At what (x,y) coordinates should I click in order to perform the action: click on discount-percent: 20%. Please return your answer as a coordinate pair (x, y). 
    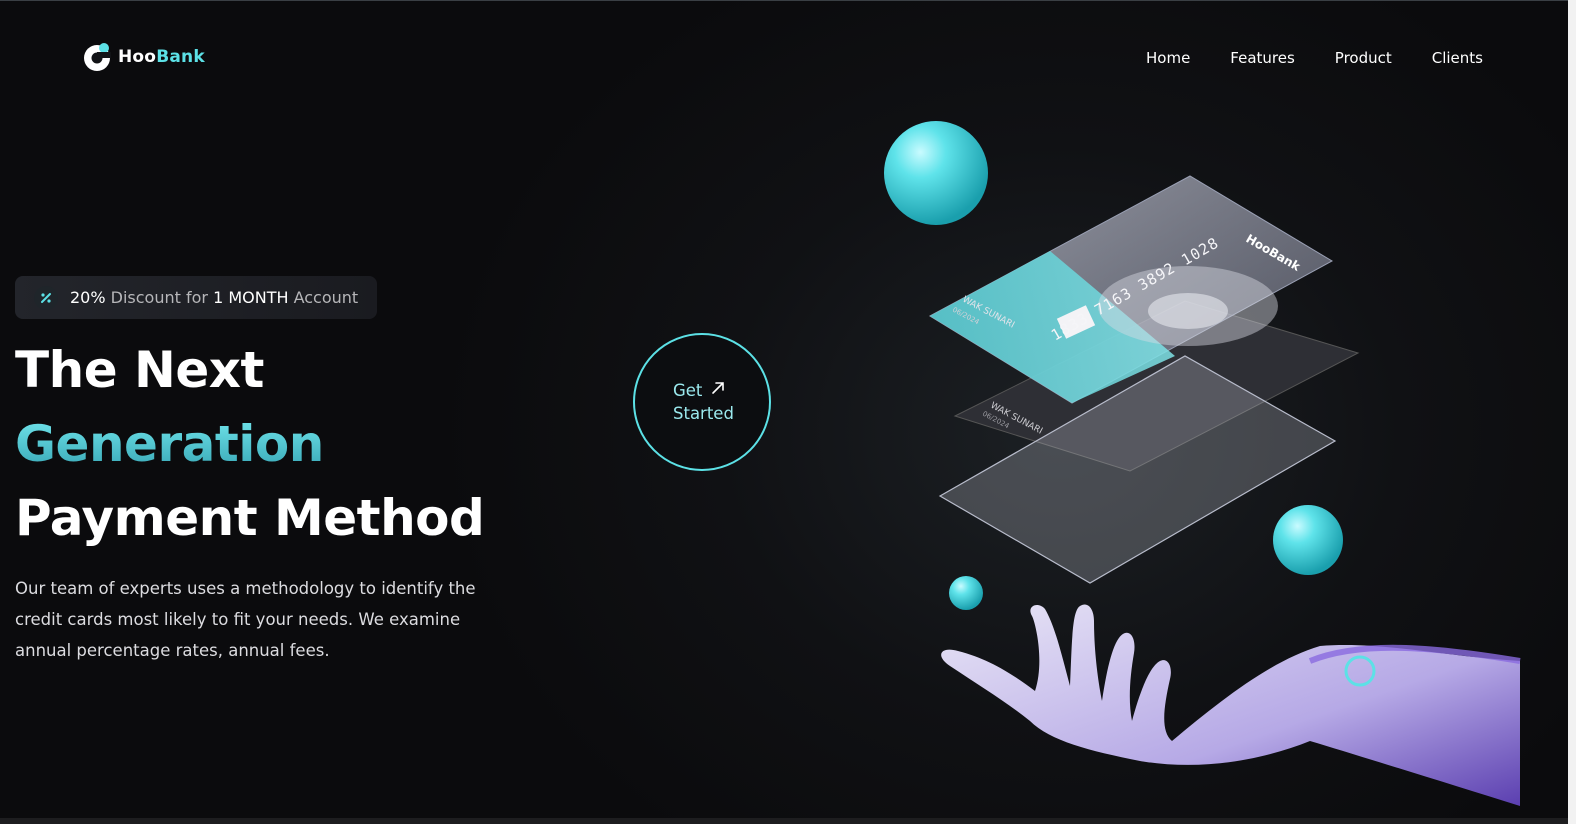
    Looking at the image, I should click on (88, 297).